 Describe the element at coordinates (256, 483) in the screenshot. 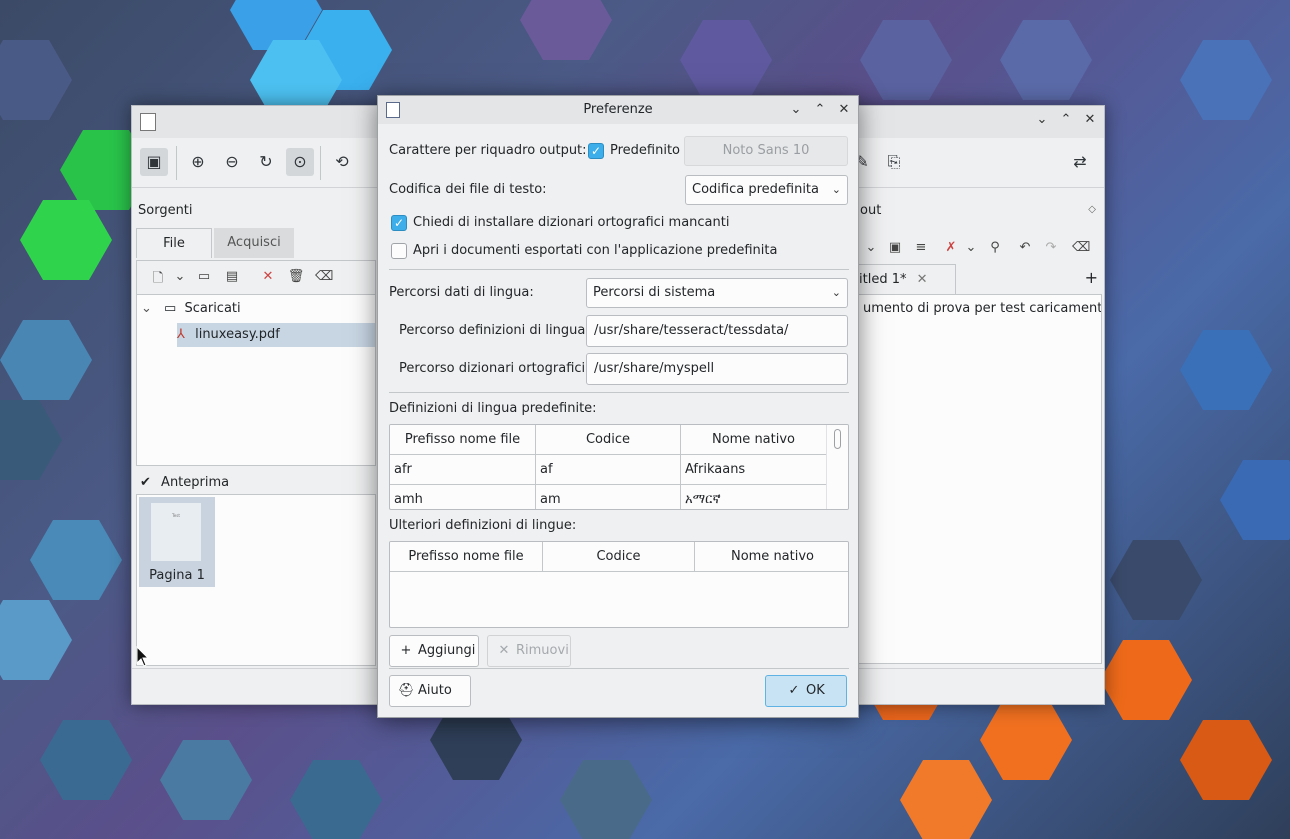

I see `preview-header: ✔ Anteprima` at that location.